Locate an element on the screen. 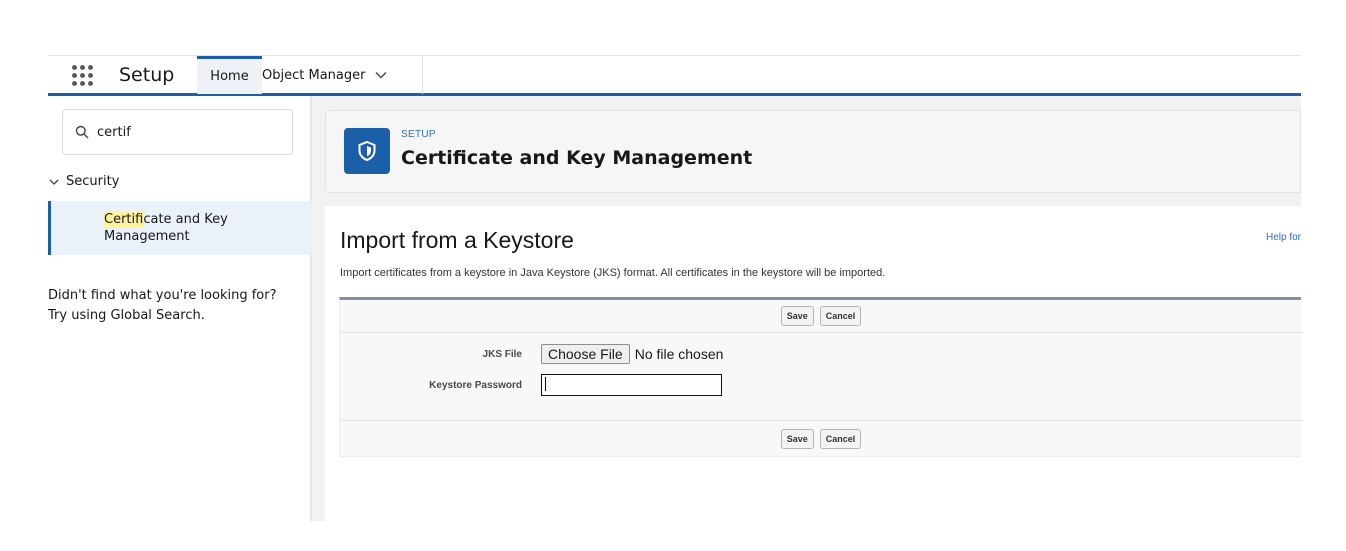 The height and width of the screenshot is (551, 1346). jks-file-row: JKS File Choose File No file chosen is located at coordinates (531, 354).